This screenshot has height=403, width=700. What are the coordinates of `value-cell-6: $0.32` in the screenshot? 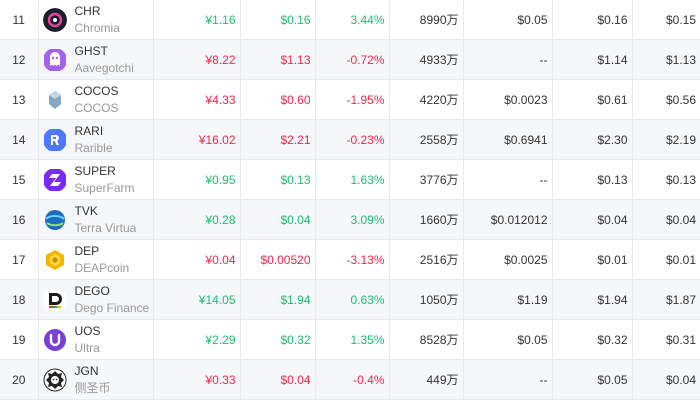 It's located at (591, 339).